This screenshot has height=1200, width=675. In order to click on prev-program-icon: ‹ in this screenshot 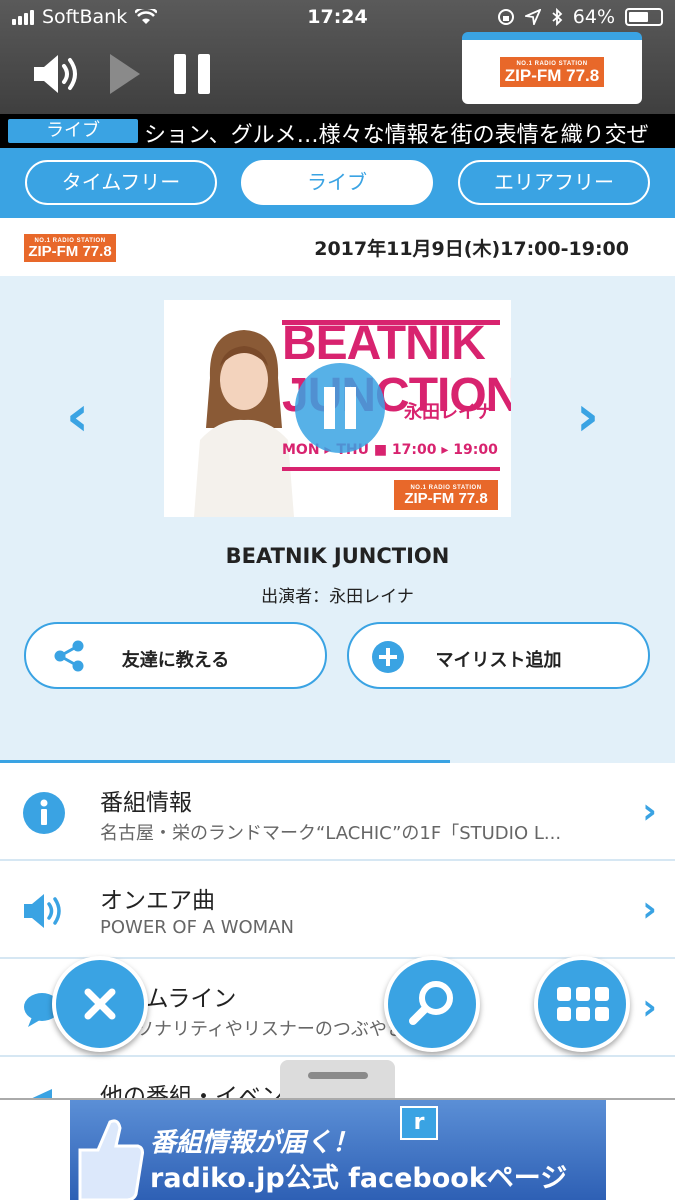, I will do `click(77, 416)`.